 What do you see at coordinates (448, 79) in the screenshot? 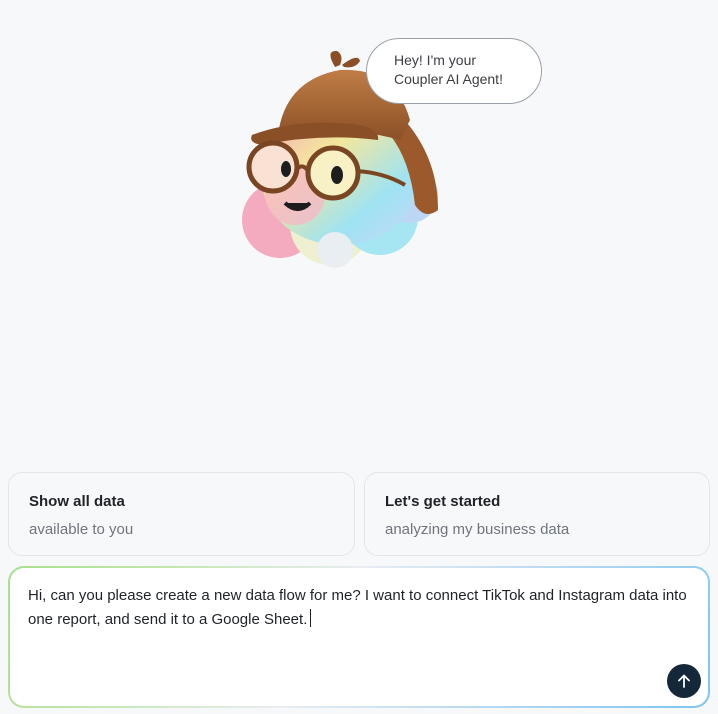
I see `greeting-line-2: Coupler AI Agent!` at bounding box center [448, 79].